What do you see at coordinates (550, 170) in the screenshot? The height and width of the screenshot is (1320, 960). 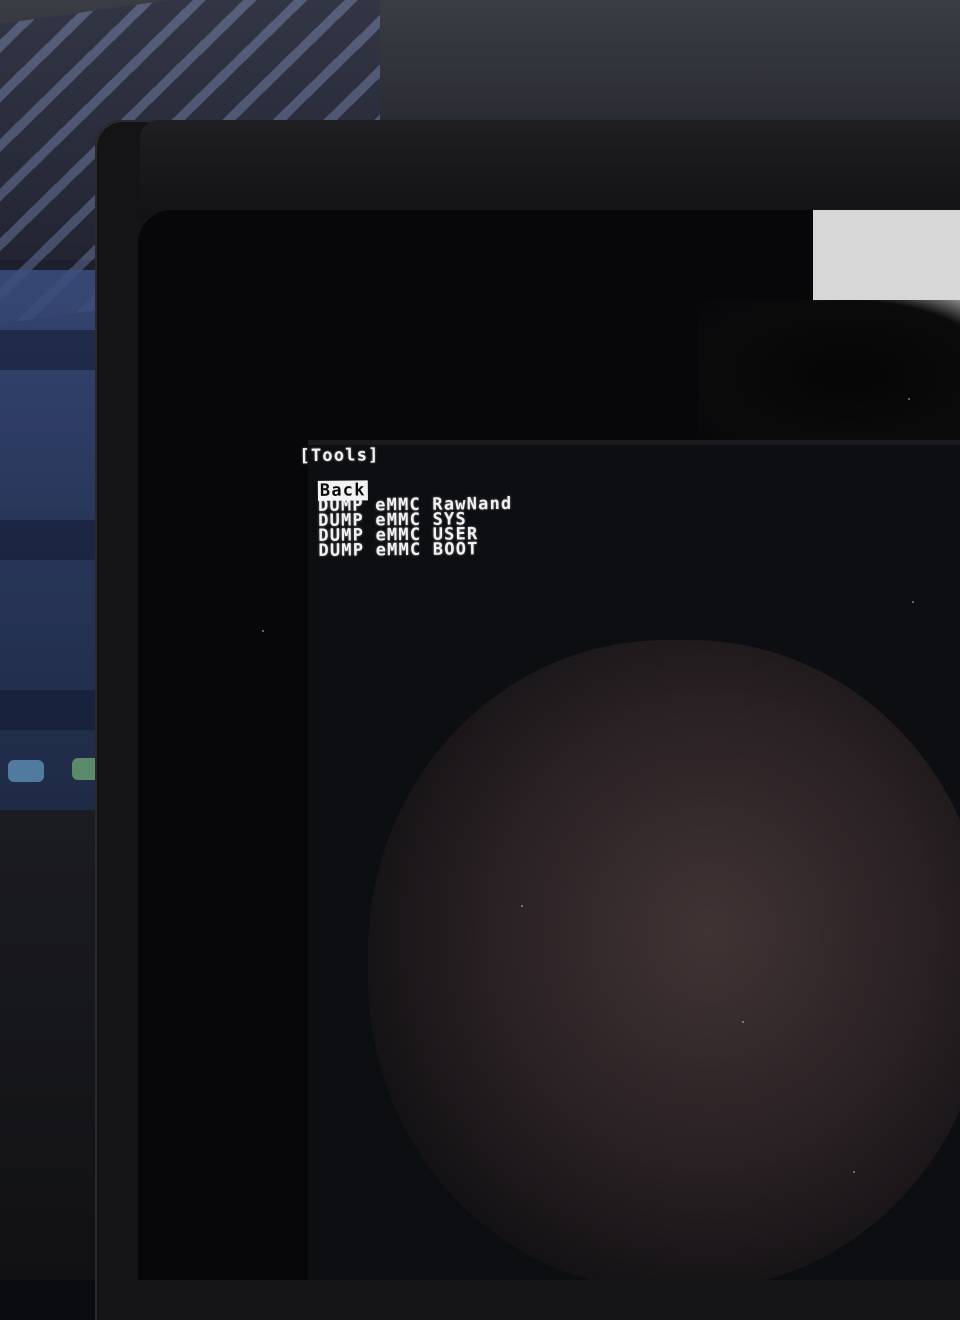 I see `device-top-rim` at bounding box center [550, 170].